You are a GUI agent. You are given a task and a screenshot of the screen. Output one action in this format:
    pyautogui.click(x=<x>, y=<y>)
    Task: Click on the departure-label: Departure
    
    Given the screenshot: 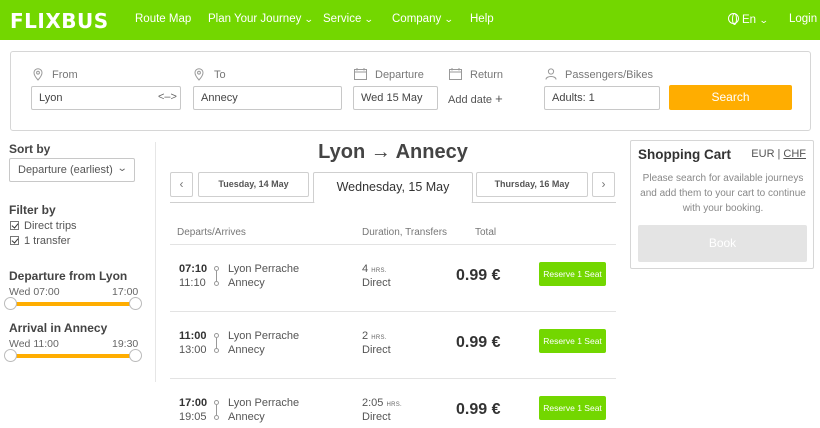 What is the action you would take?
    pyautogui.click(x=399, y=75)
    